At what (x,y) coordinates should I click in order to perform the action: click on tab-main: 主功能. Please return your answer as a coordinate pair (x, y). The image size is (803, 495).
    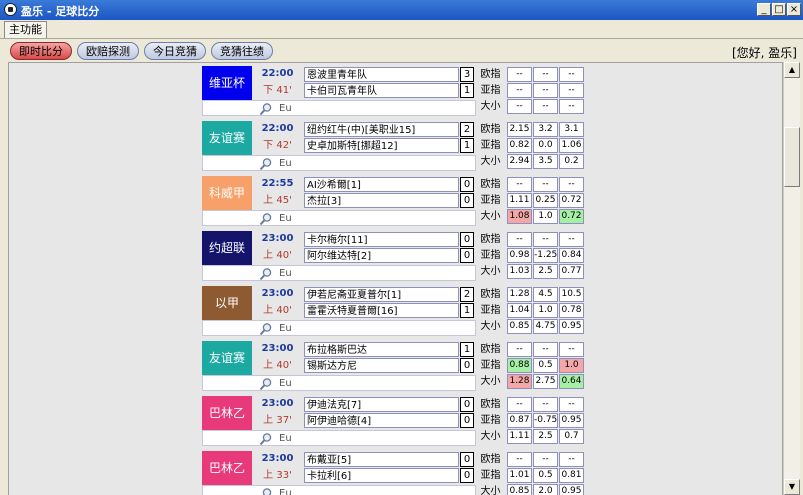
    Looking at the image, I should click on (25, 29).